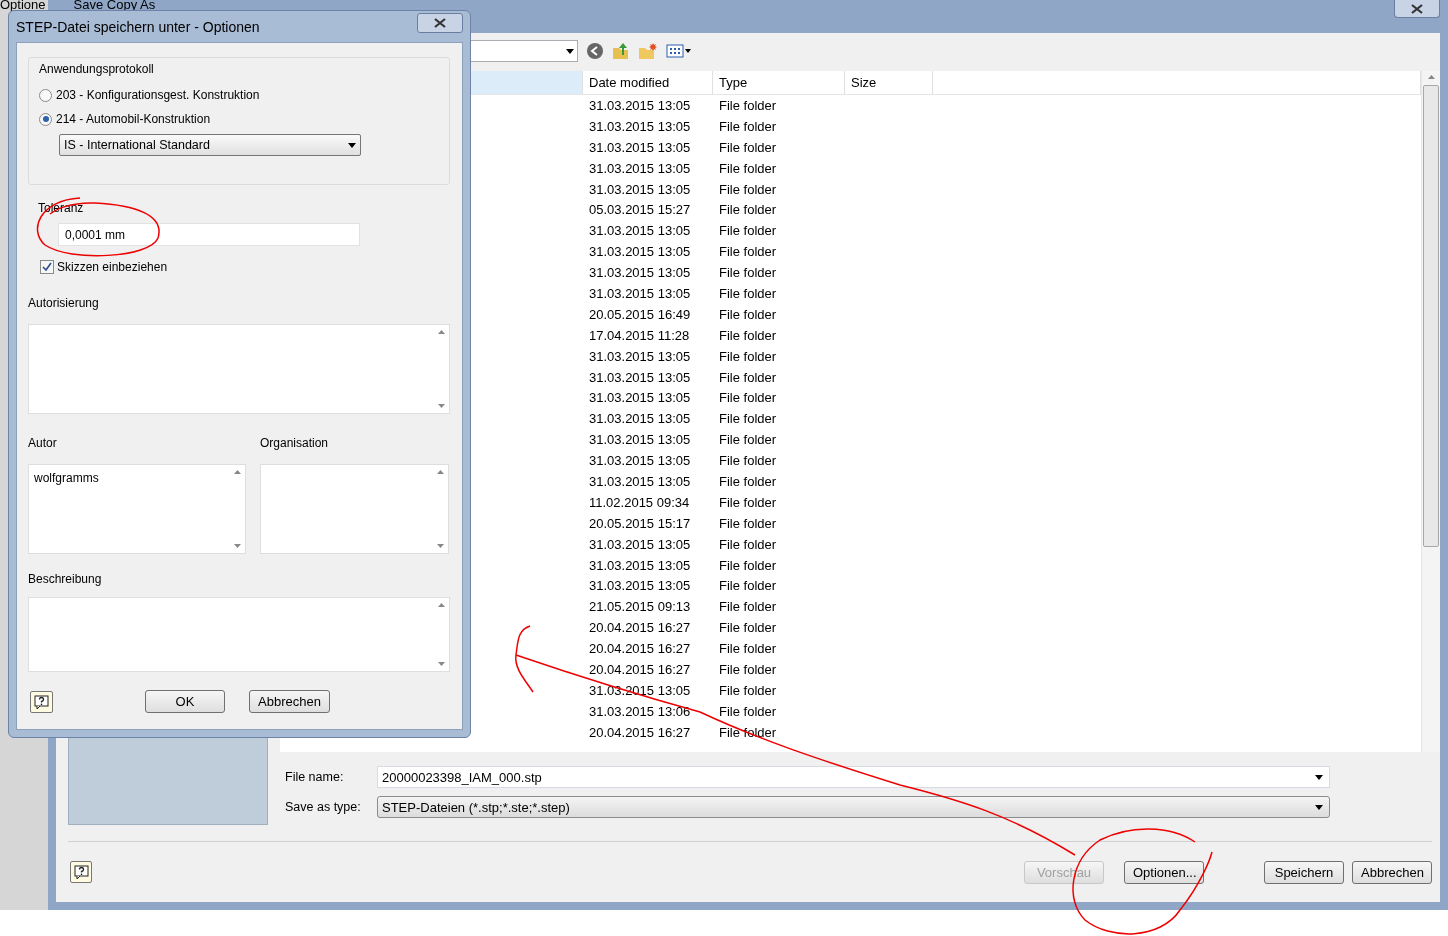 Image resolution: width=1448 pixels, height=936 pixels. What do you see at coordinates (323, 807) in the screenshot?
I see `field-label: Save as type:` at bounding box center [323, 807].